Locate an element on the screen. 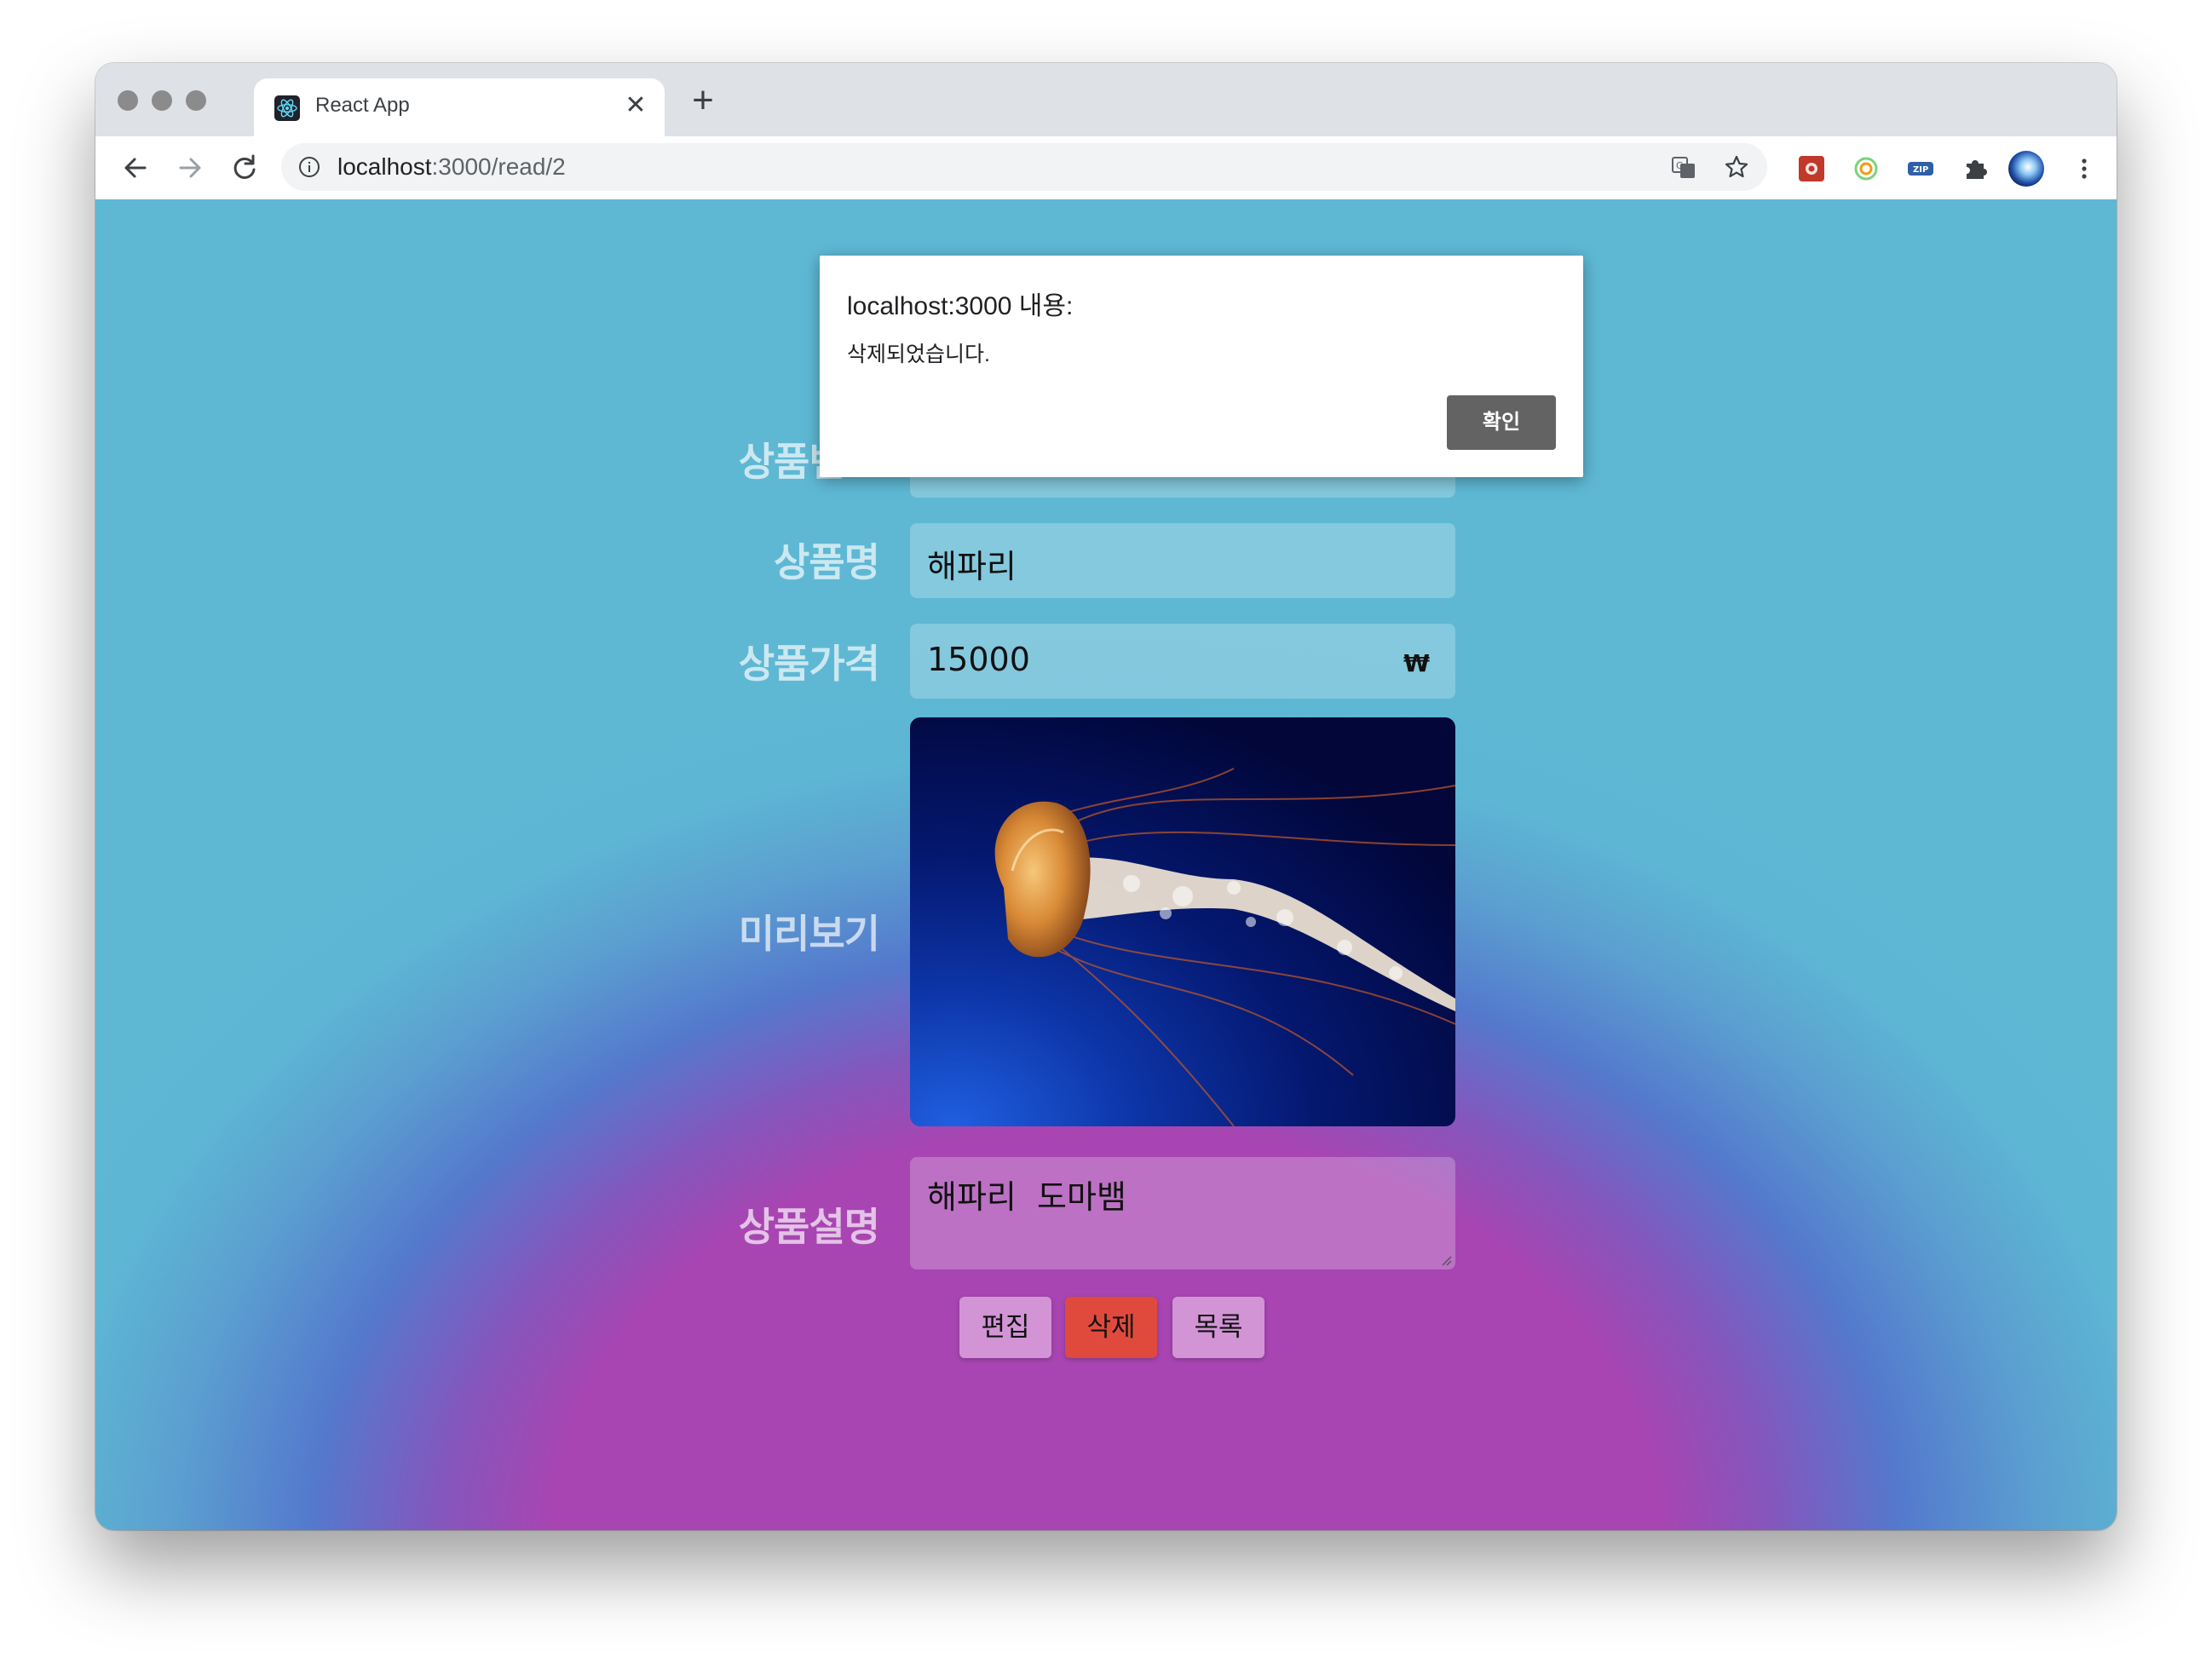 The width and height of the screenshot is (2212, 1658). react-logo-icon is located at coordinates (287, 108).